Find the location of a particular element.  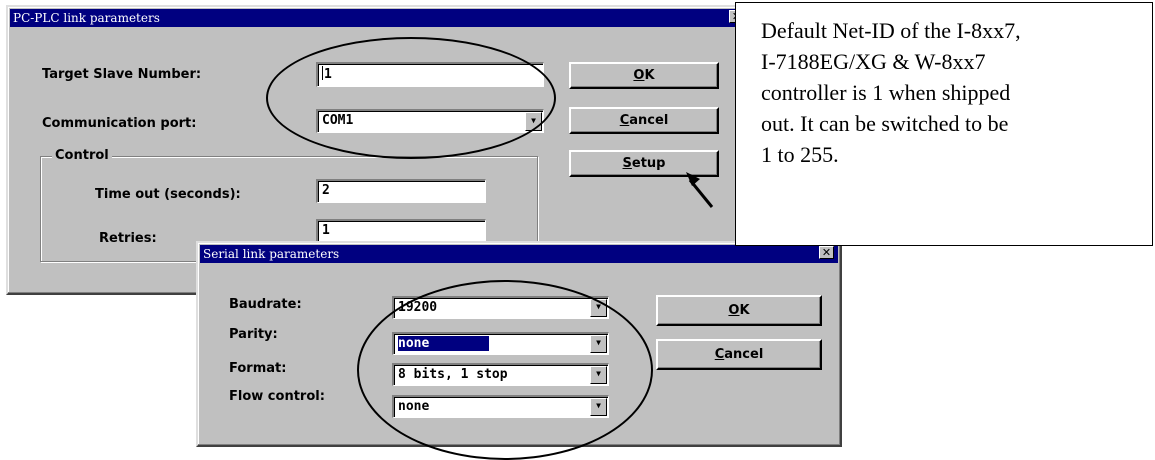

serial-cancel-button: Cancel is located at coordinates (739, 354).